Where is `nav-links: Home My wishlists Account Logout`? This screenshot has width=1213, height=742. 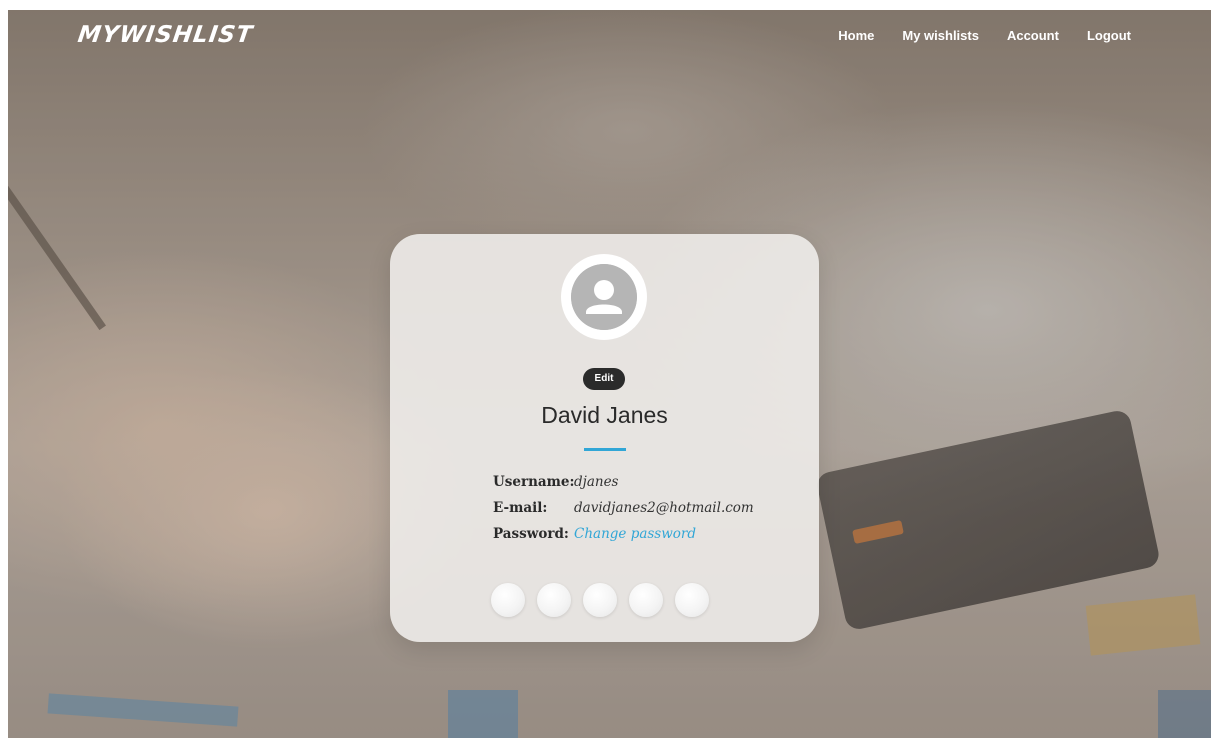 nav-links: Home My wishlists Account Logout is located at coordinates (970, 35).